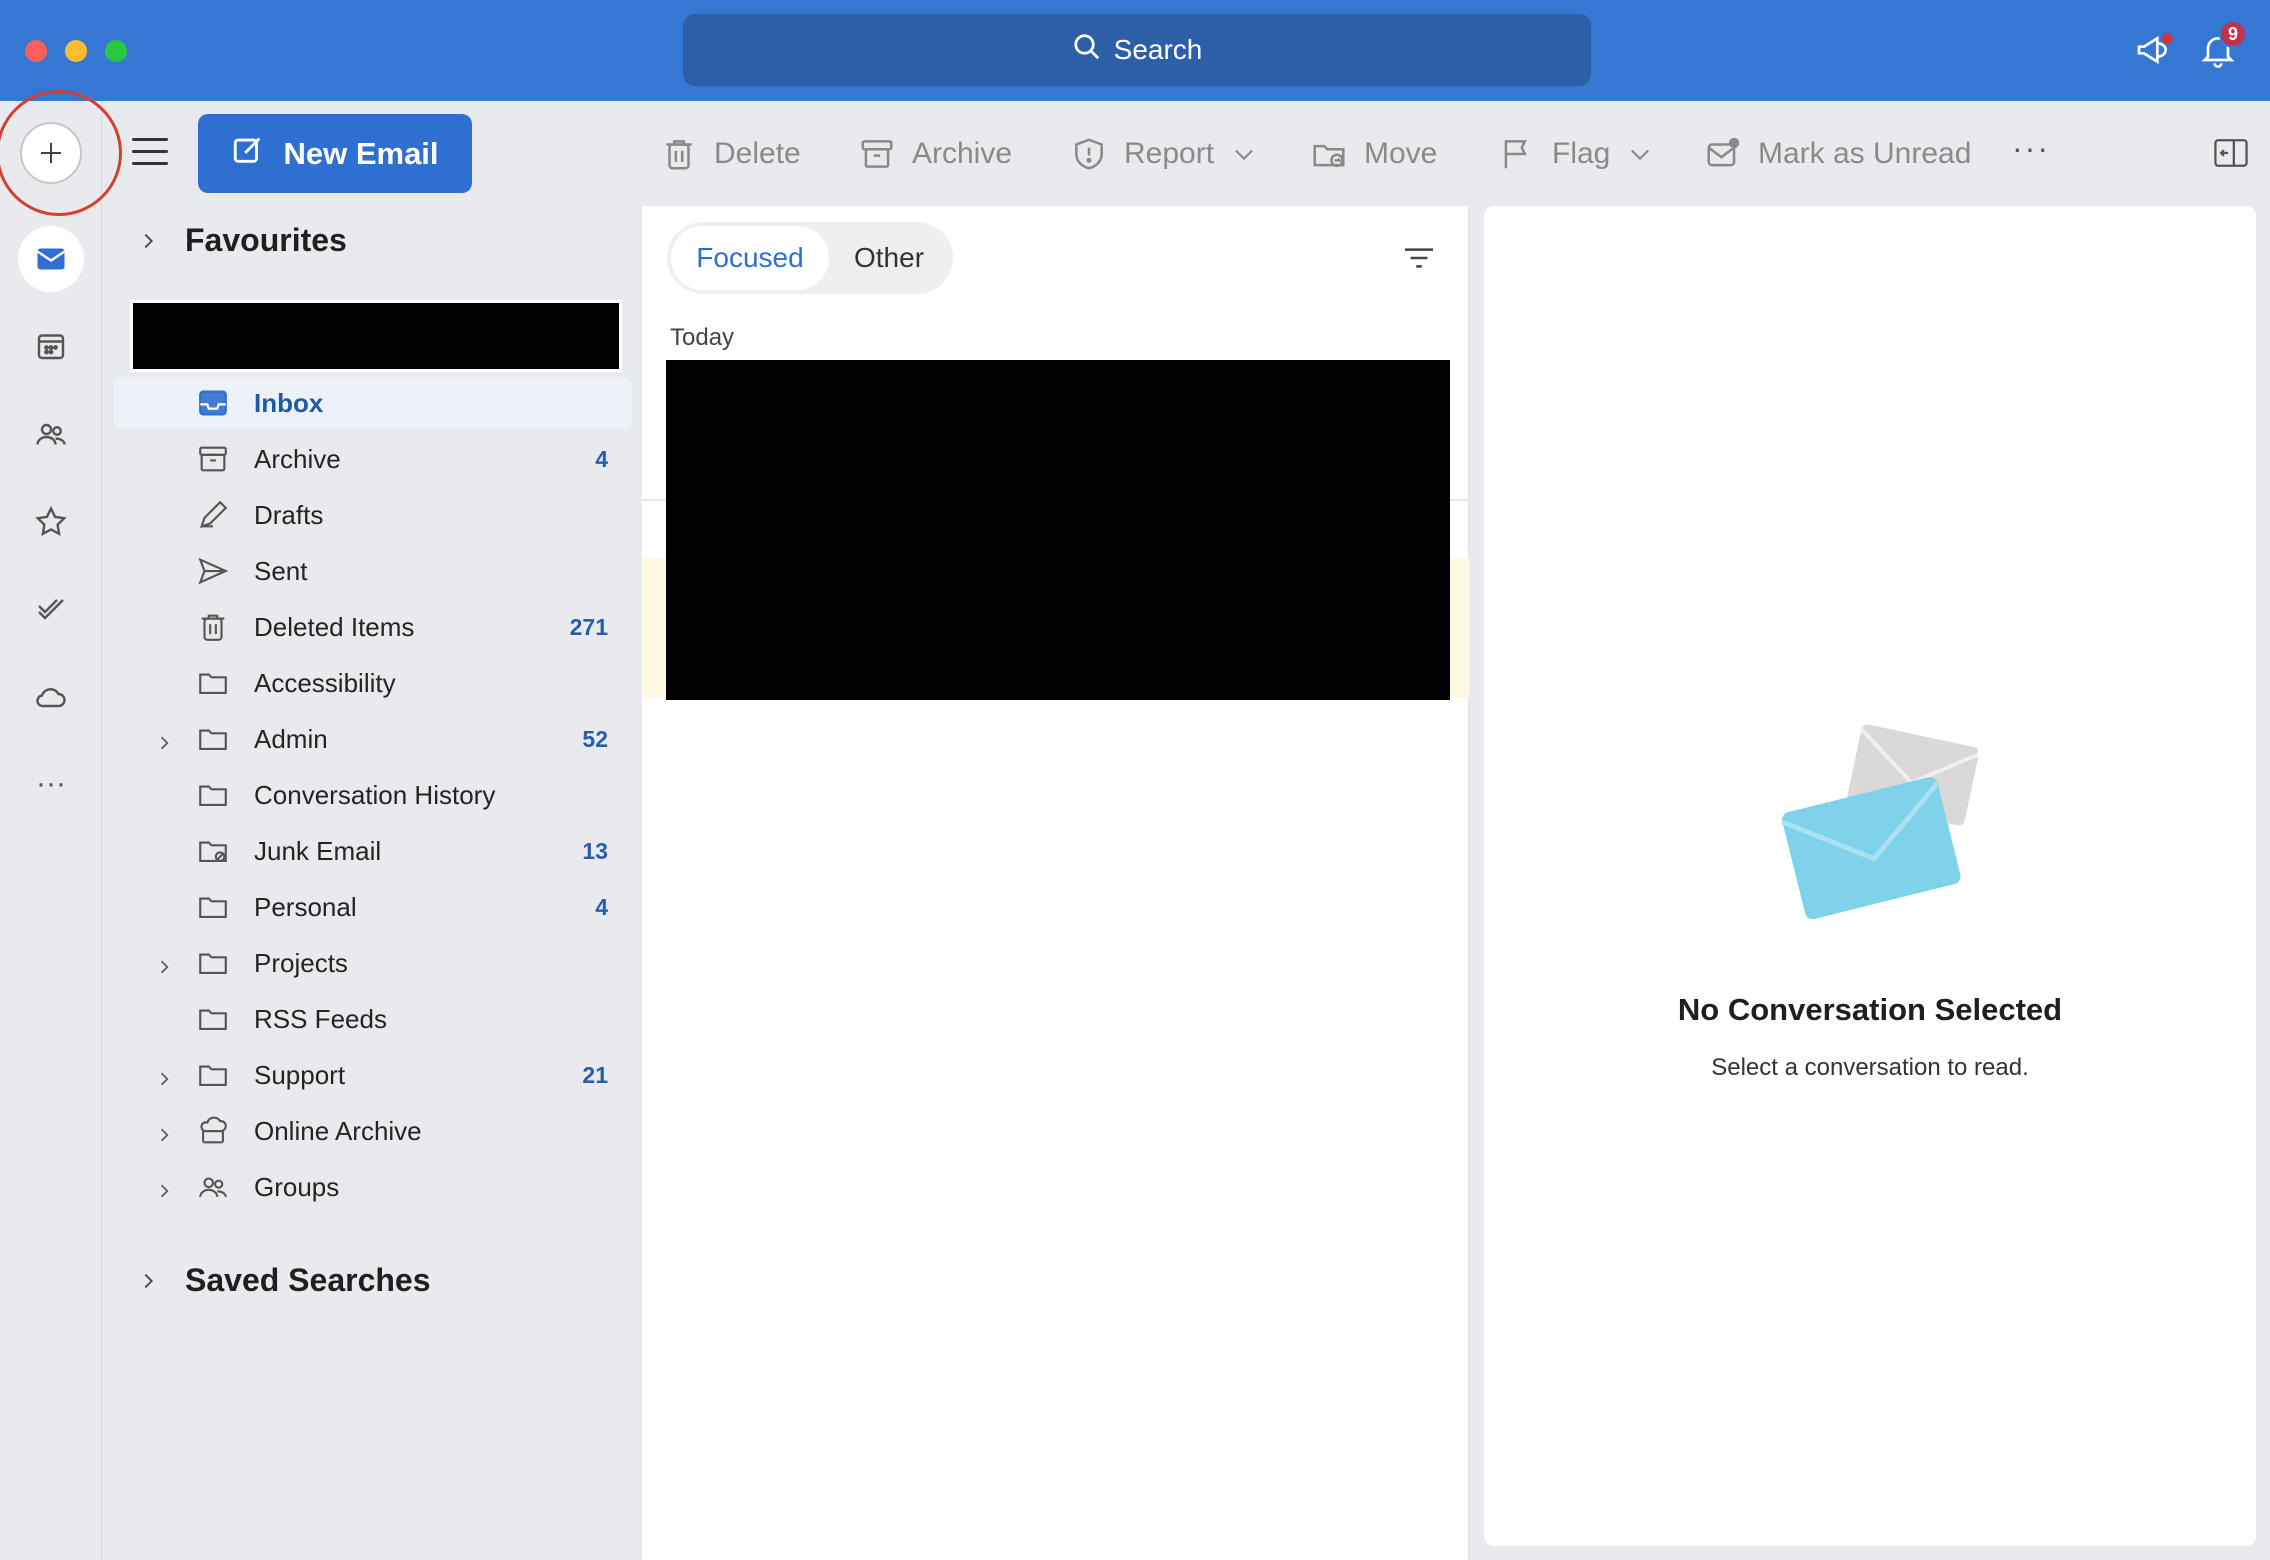 This screenshot has height=1560, width=2270. I want to click on megaphone-alert-dot, so click(2167, 38).